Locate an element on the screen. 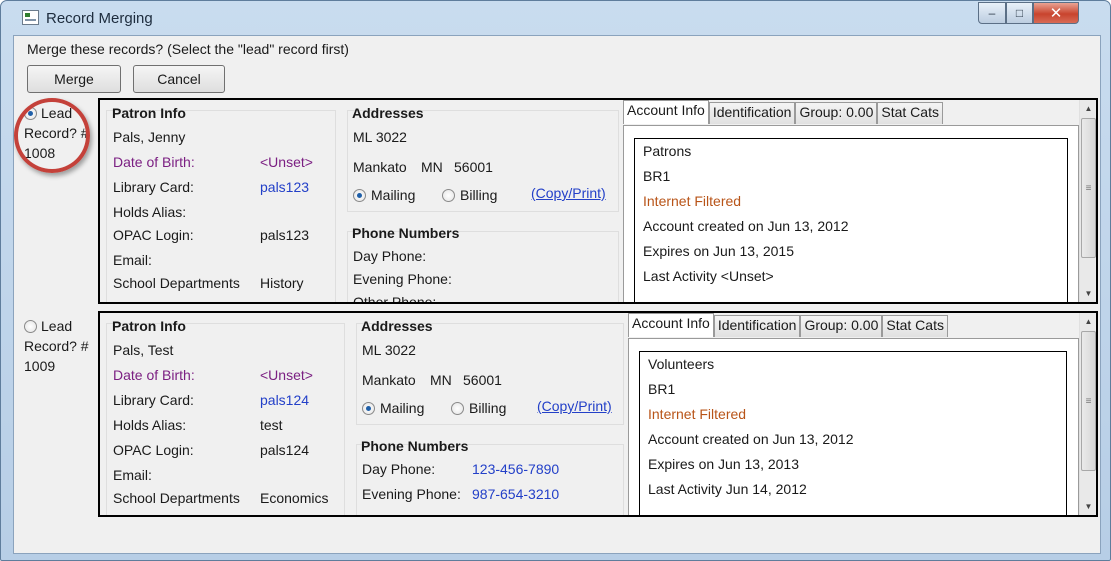 This screenshot has width=1111, height=561. billing-label: Billing is located at coordinates (479, 195).